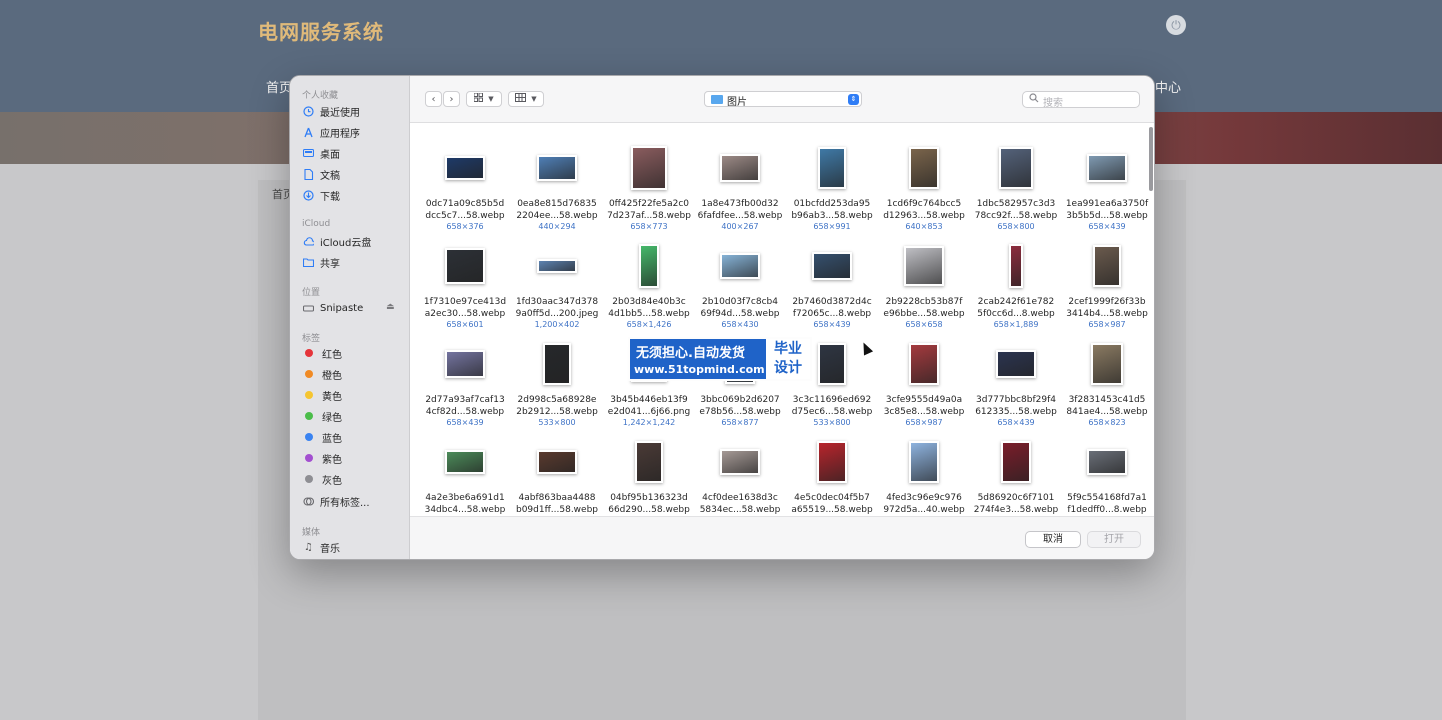  What do you see at coordinates (526, 99) in the screenshot?
I see `group-view-button: ▼` at bounding box center [526, 99].